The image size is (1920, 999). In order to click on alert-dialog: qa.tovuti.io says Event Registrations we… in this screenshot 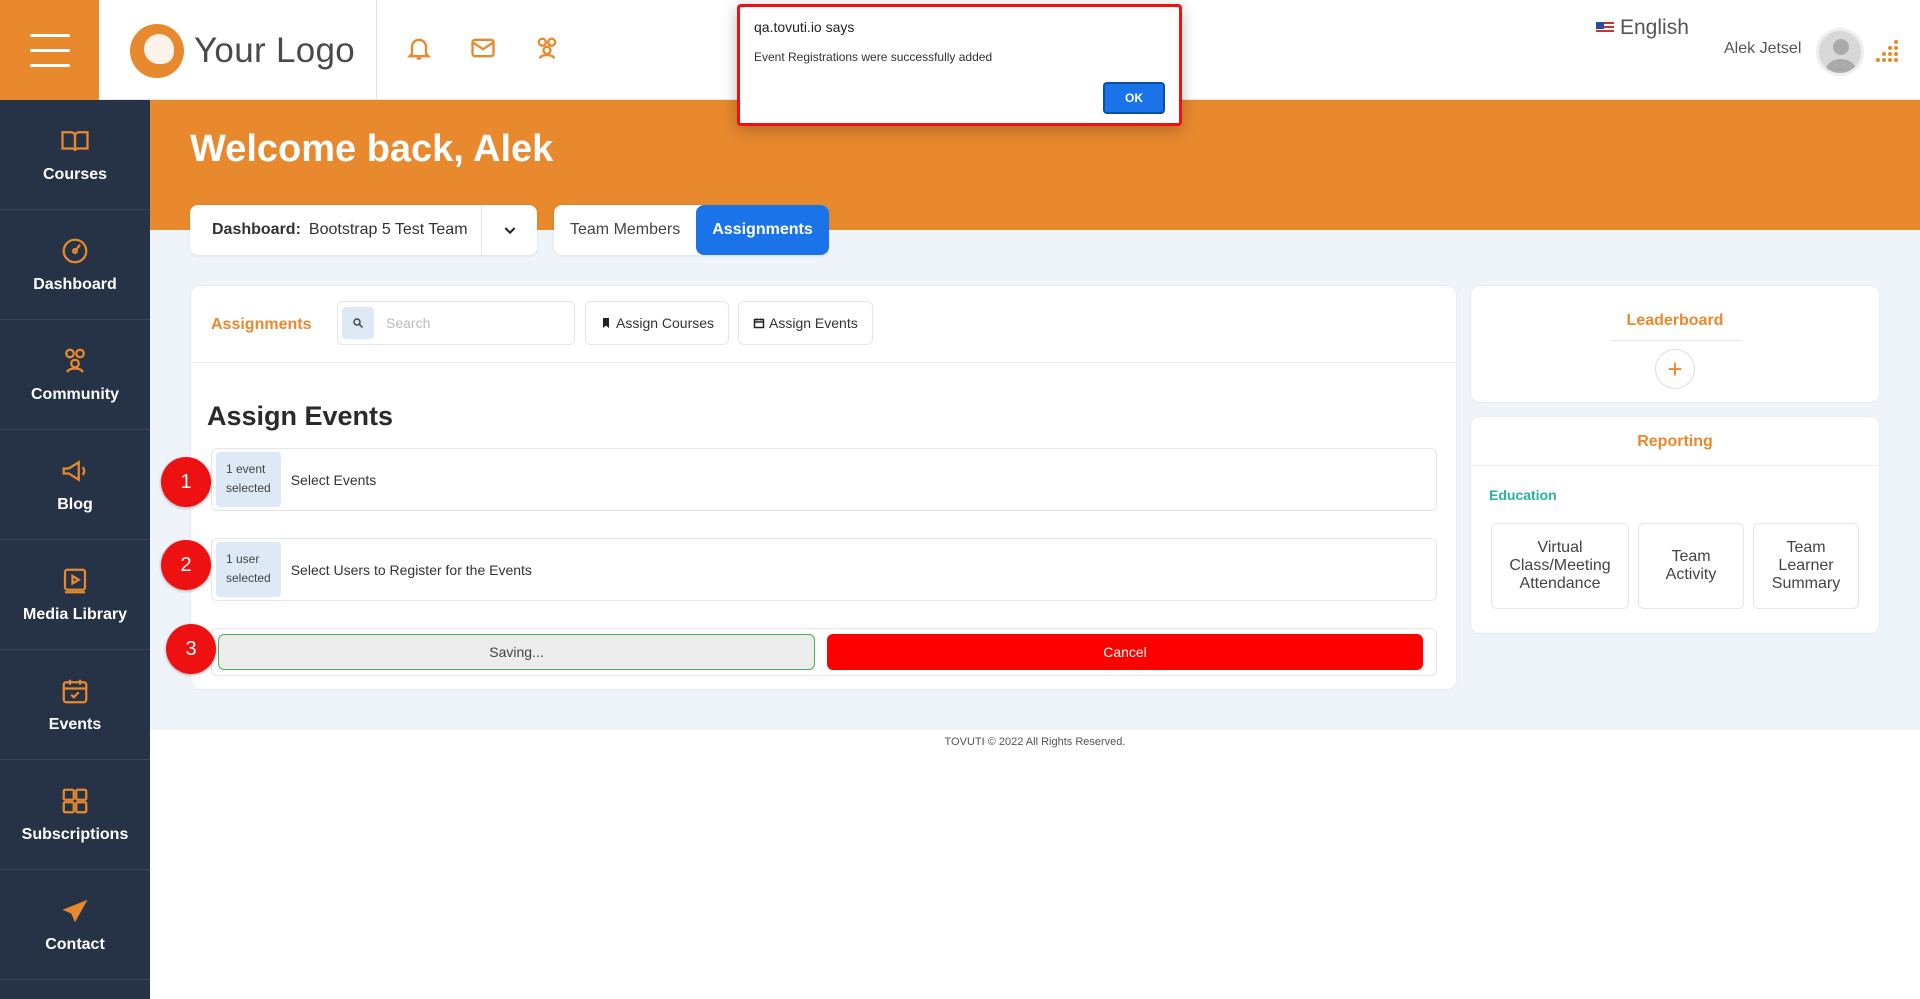, I will do `click(959, 65)`.